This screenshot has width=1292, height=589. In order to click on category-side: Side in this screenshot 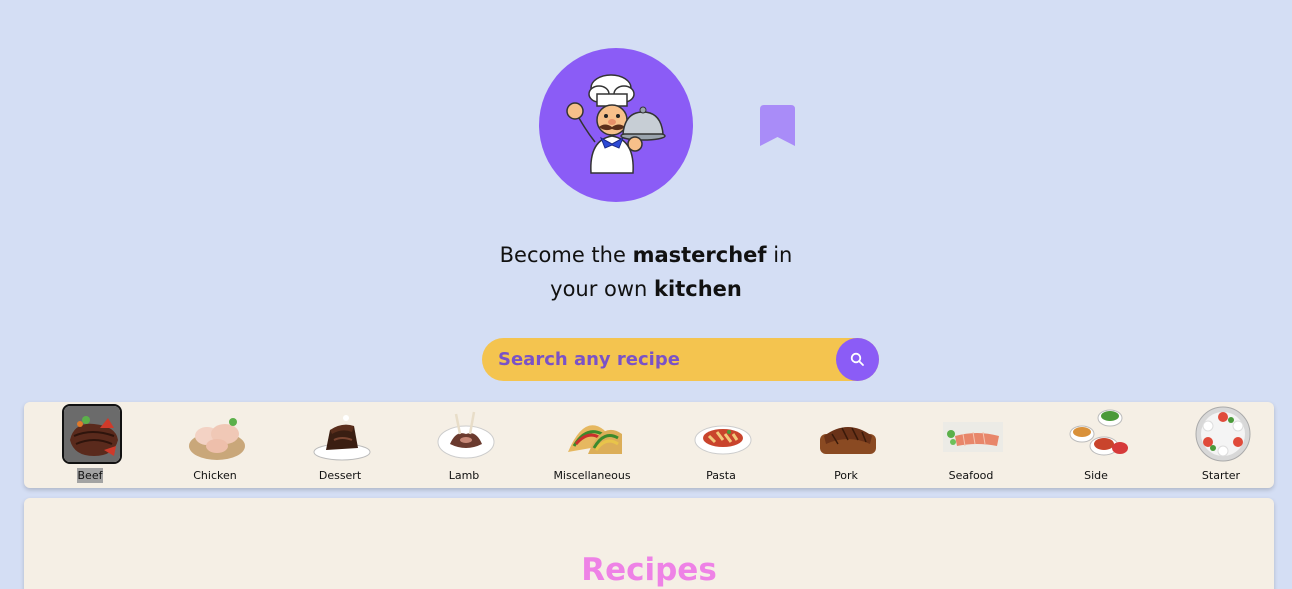, I will do `click(1096, 445)`.